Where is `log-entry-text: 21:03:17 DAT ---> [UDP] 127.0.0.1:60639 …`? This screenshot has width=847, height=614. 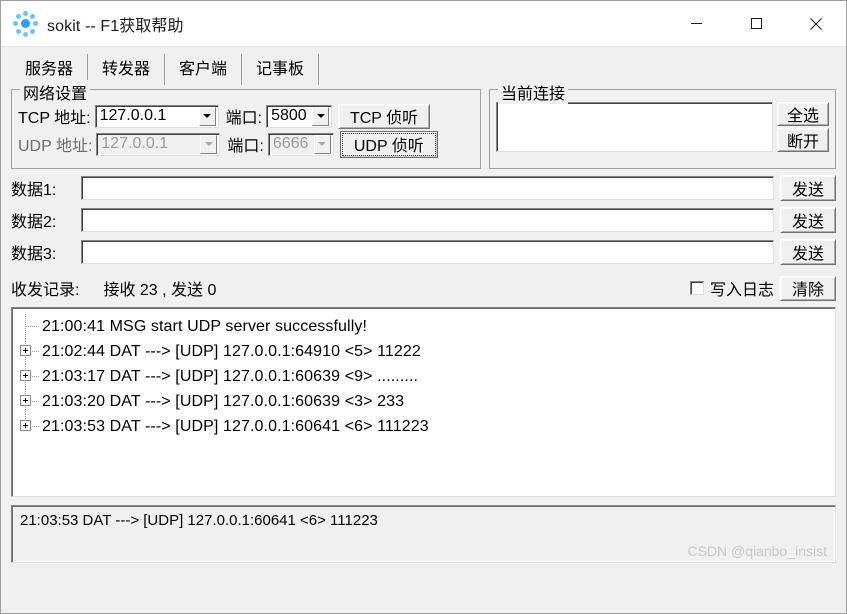 log-entry-text: 21:03:17 DAT ---> [UDP] 127.0.0.1:60639 … is located at coordinates (230, 376).